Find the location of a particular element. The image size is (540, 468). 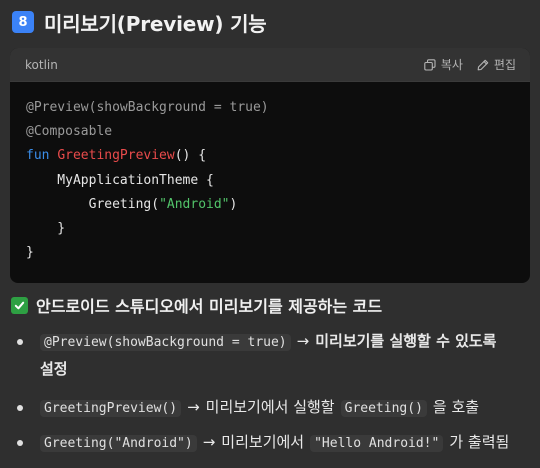

code-line: MyApplicationTheme { is located at coordinates (270, 181).